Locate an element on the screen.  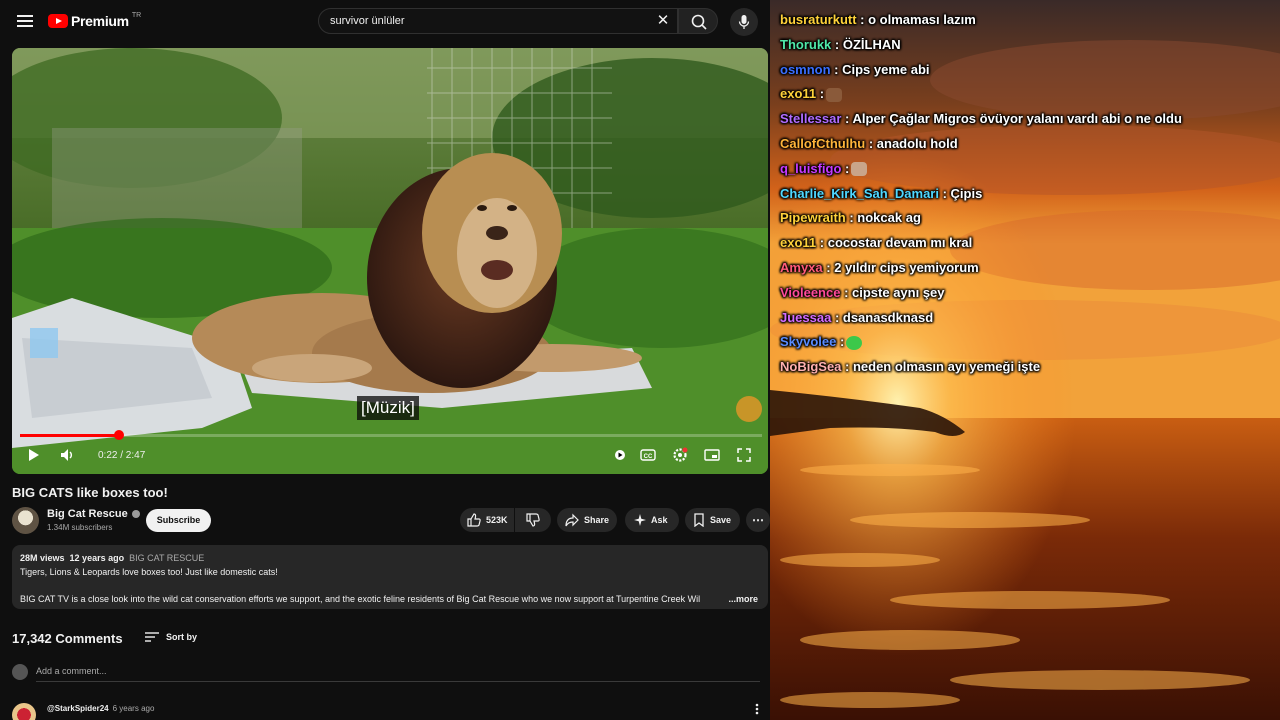
chat-emote-icon is located at coordinates (834, 94).